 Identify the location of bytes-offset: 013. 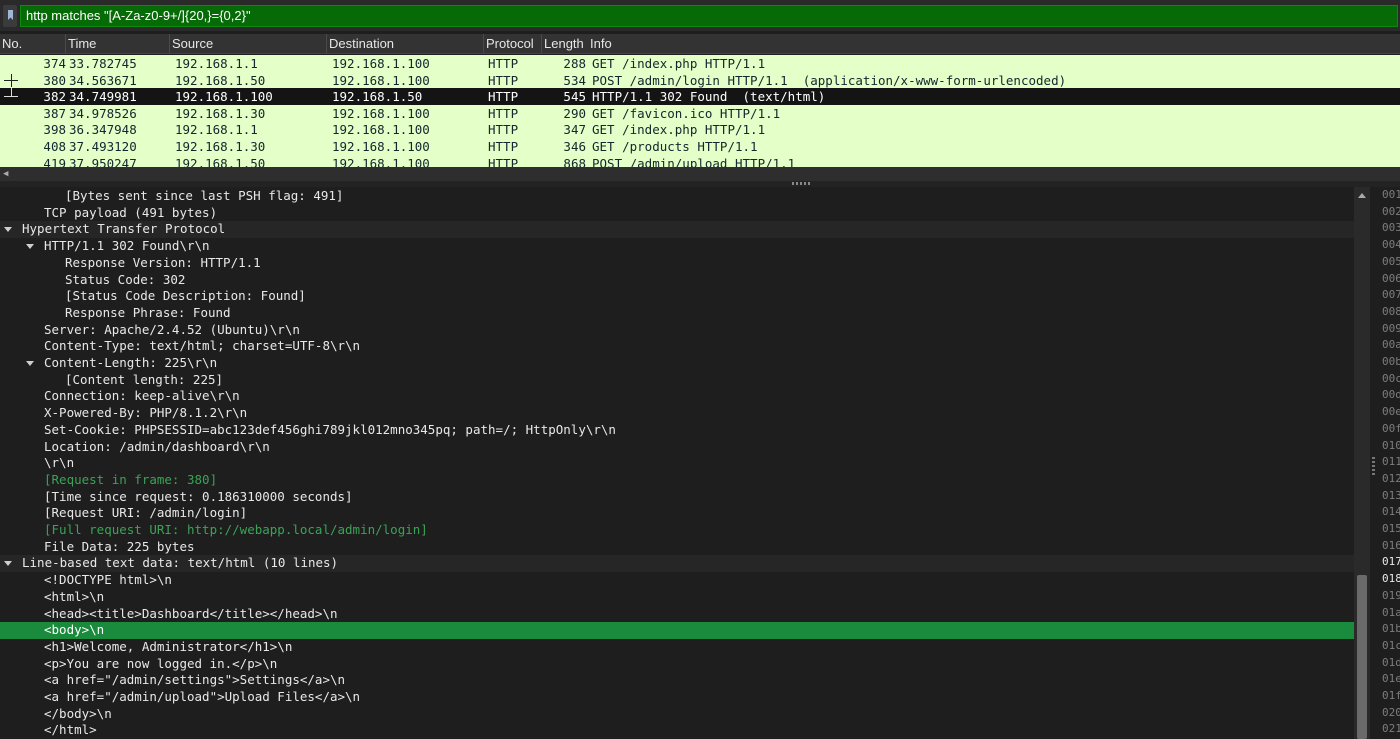
(1391, 495).